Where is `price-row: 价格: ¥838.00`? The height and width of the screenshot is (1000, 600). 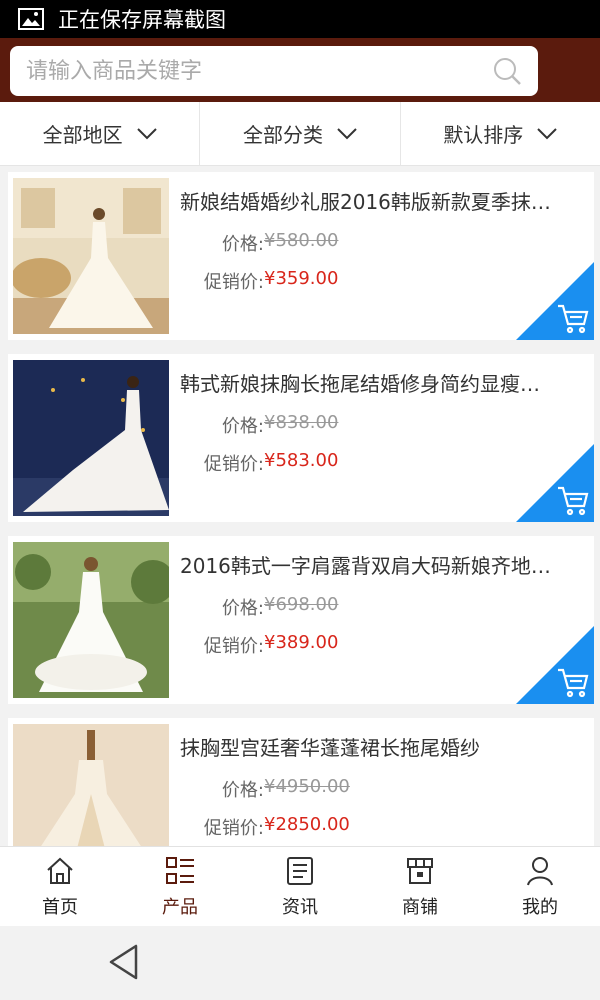
price-row: 价格: ¥838.00 is located at coordinates (259, 425).